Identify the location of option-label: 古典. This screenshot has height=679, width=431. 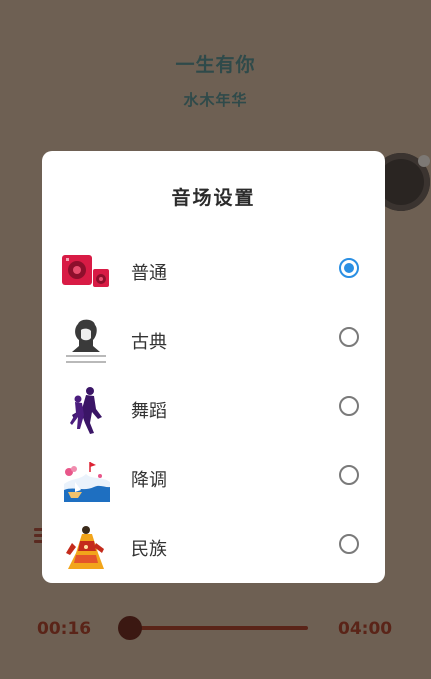
(149, 342).